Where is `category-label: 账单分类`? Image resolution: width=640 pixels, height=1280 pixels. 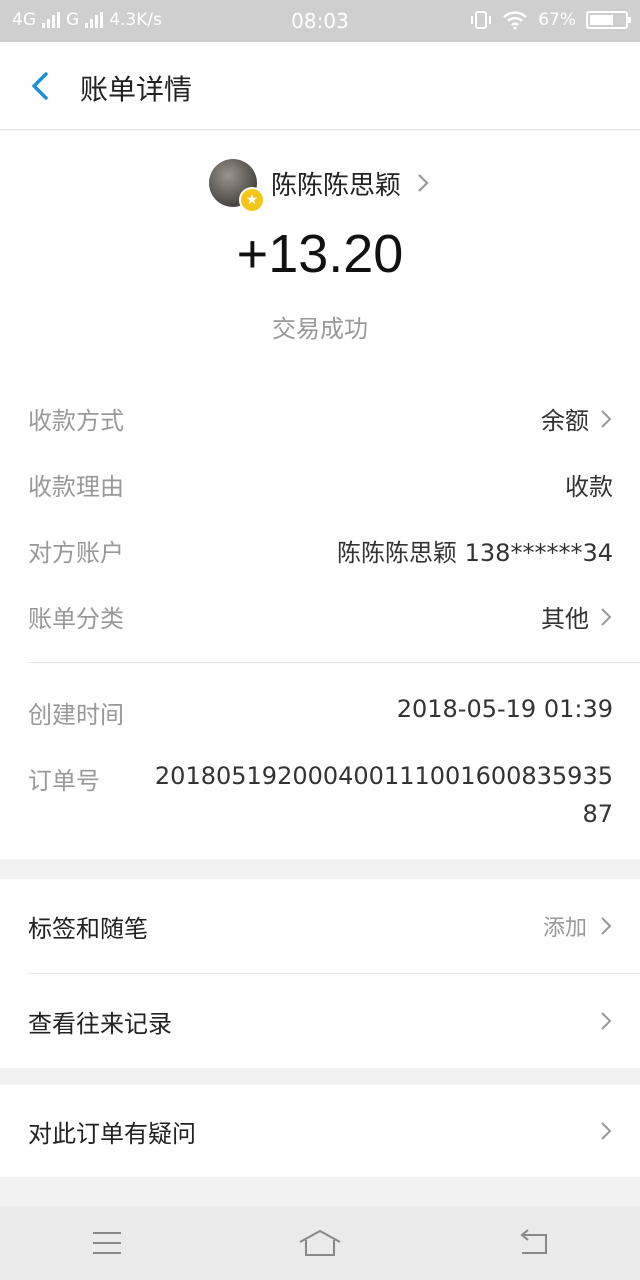
category-label: 账单分类 is located at coordinates (76, 619).